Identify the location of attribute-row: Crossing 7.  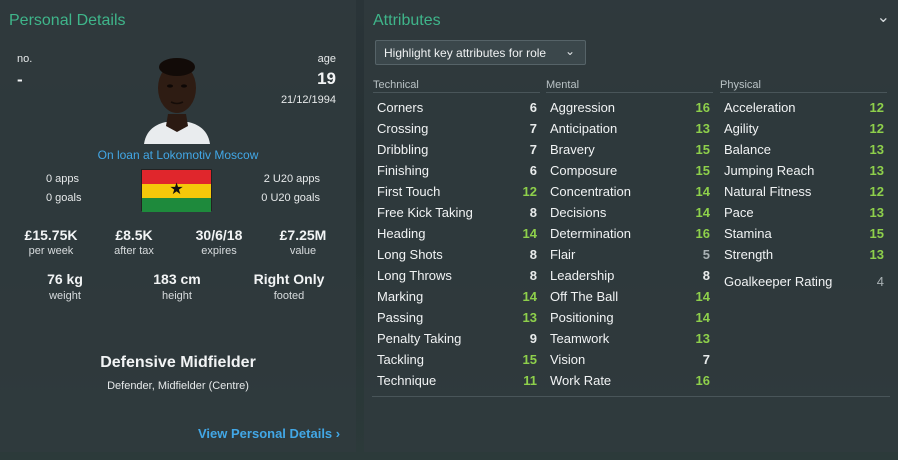
(456, 128).